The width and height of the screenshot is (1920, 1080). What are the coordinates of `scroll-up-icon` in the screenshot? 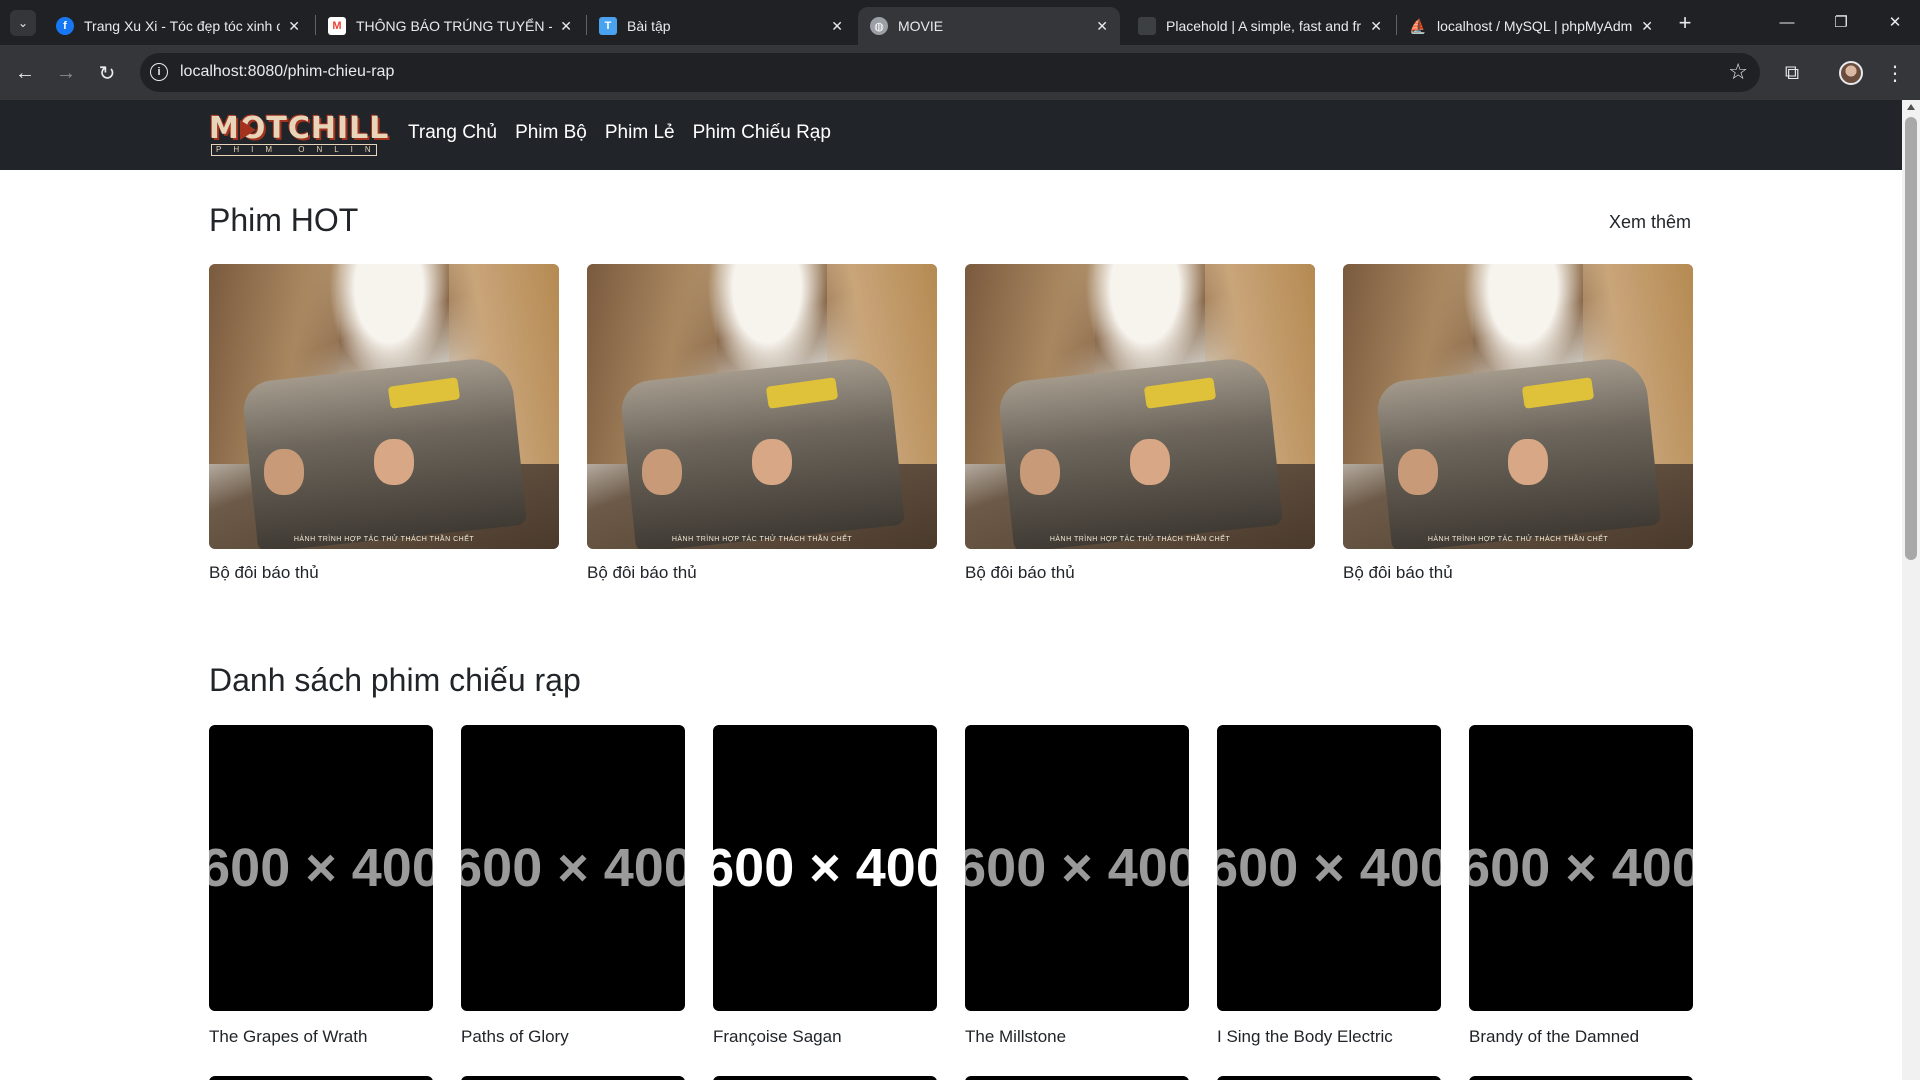 It's located at (1911, 107).